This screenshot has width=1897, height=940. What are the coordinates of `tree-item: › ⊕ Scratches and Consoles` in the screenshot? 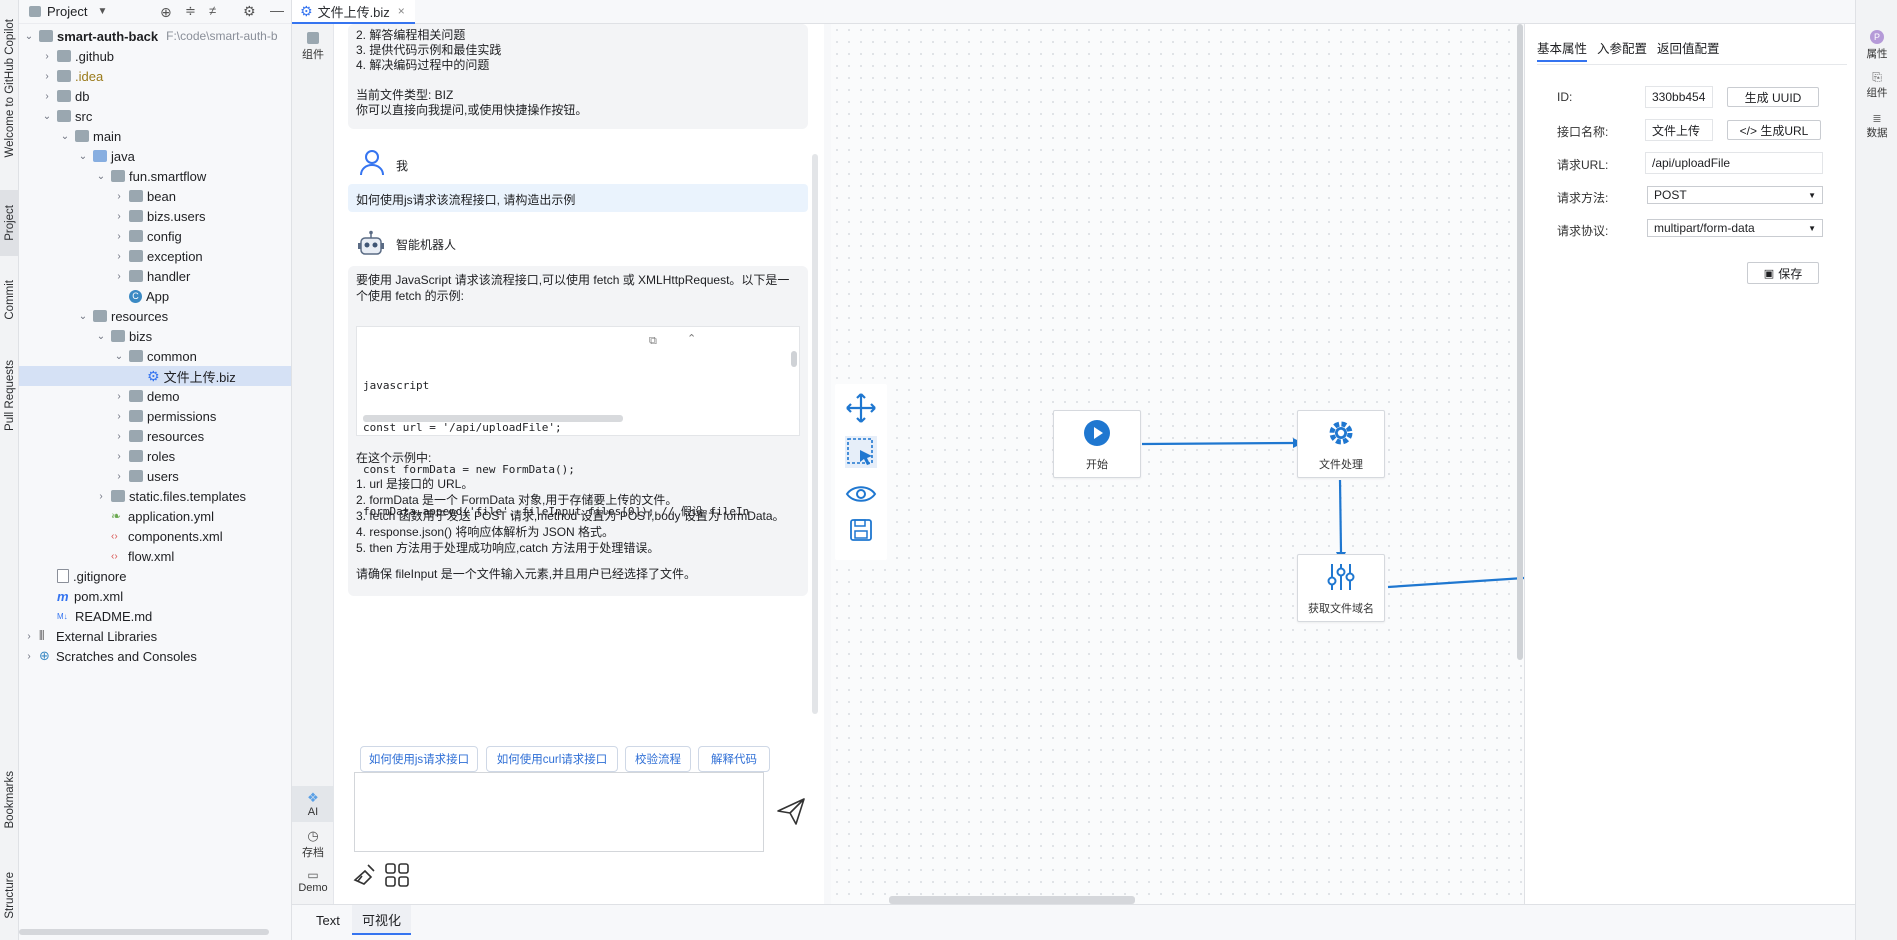 It's located at (155, 656).